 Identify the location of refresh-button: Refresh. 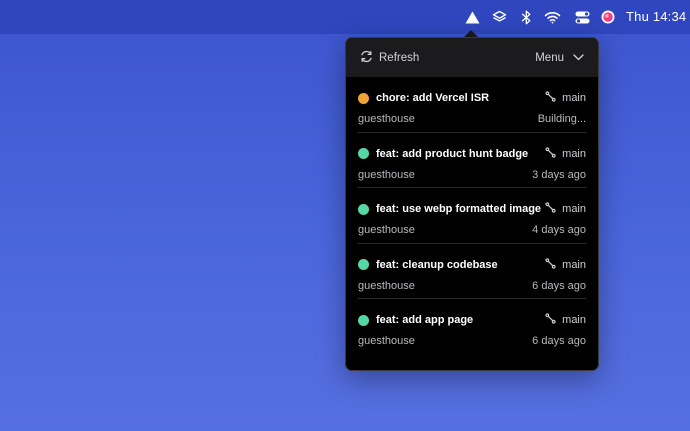
(389, 58).